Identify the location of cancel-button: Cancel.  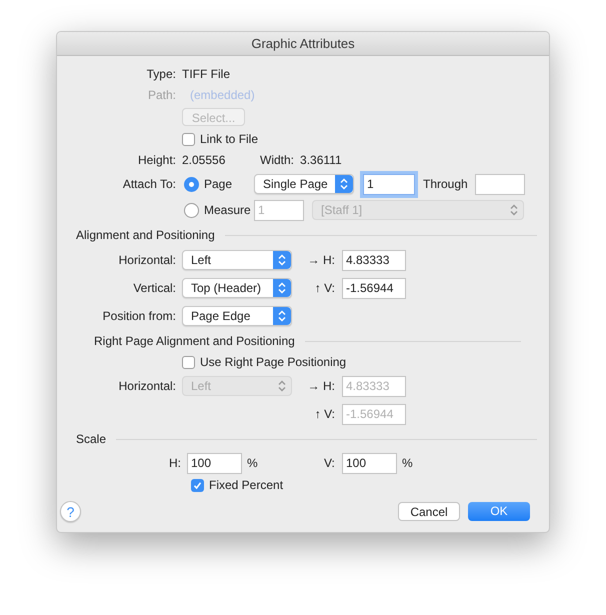
(429, 511).